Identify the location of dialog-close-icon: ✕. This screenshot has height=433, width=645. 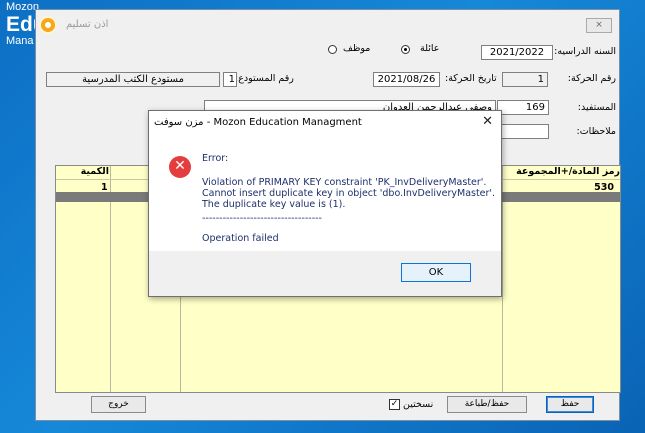
(487, 121).